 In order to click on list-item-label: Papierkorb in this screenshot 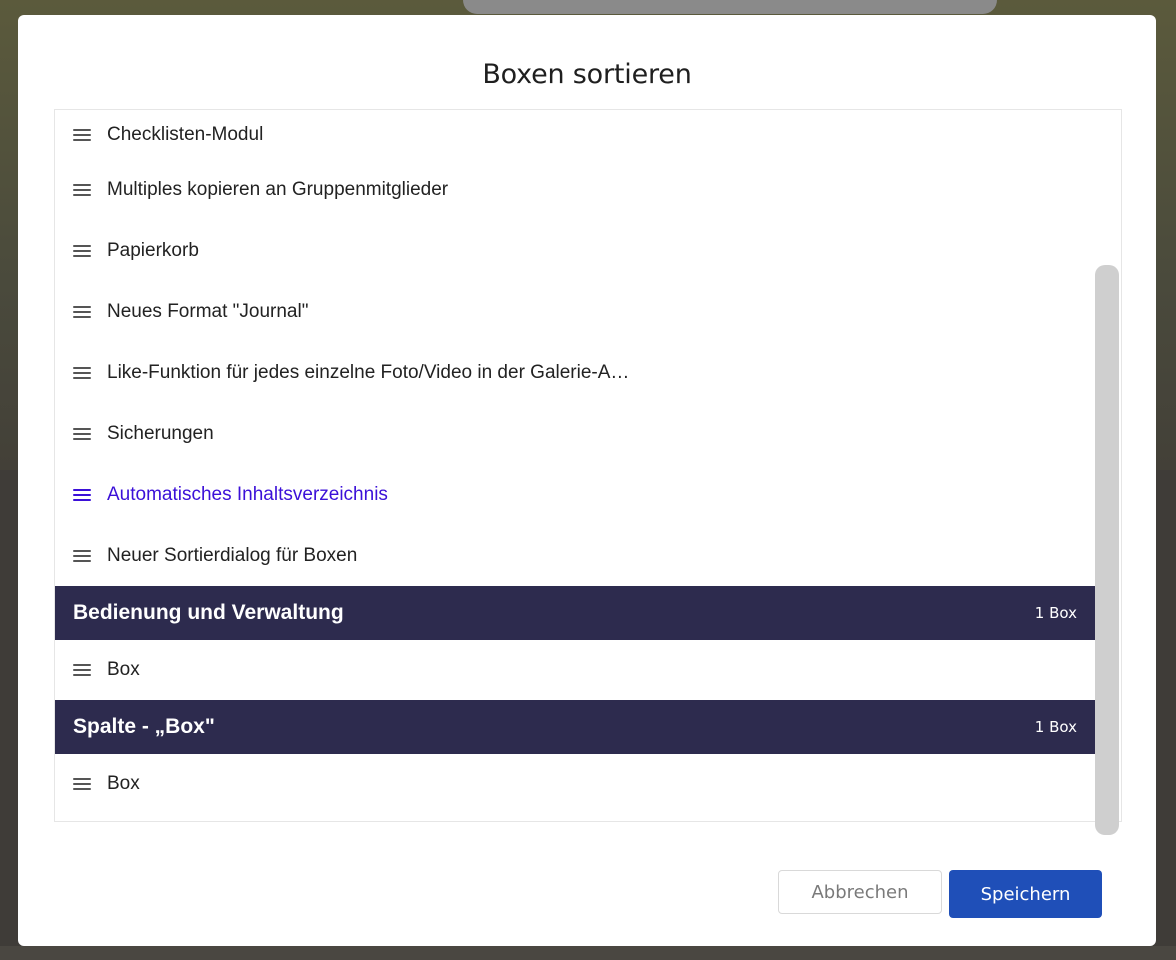, I will do `click(153, 250)`.